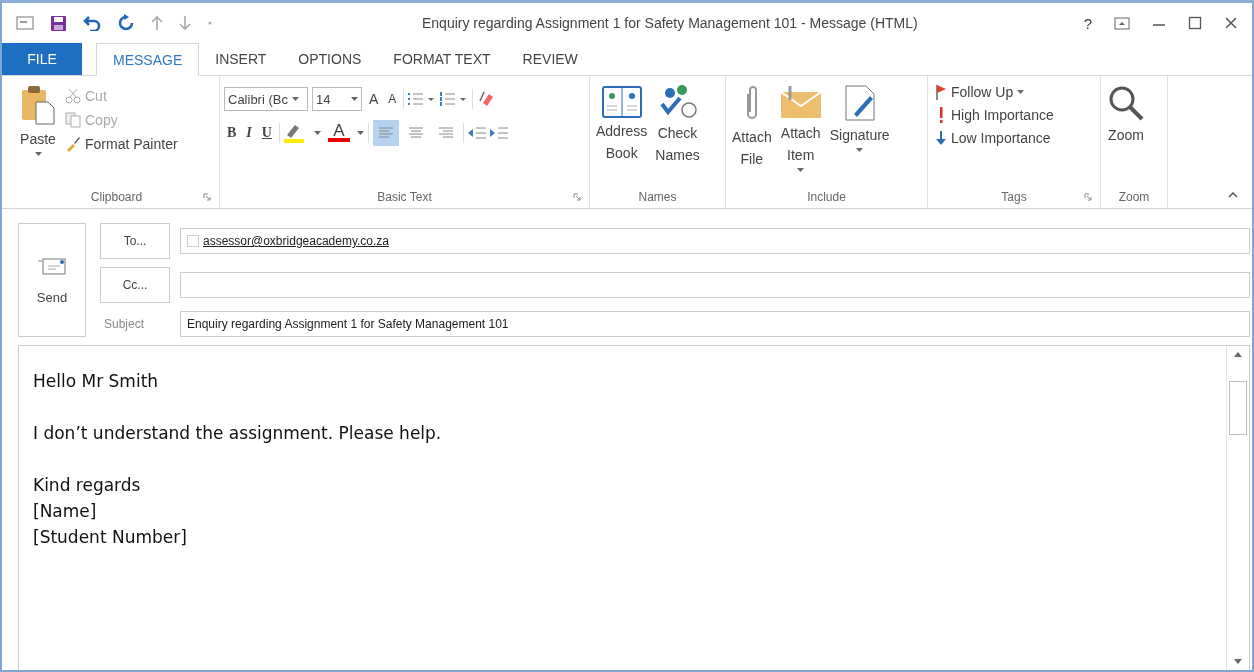  I want to click on arrow-up-icon, so click(157, 23).